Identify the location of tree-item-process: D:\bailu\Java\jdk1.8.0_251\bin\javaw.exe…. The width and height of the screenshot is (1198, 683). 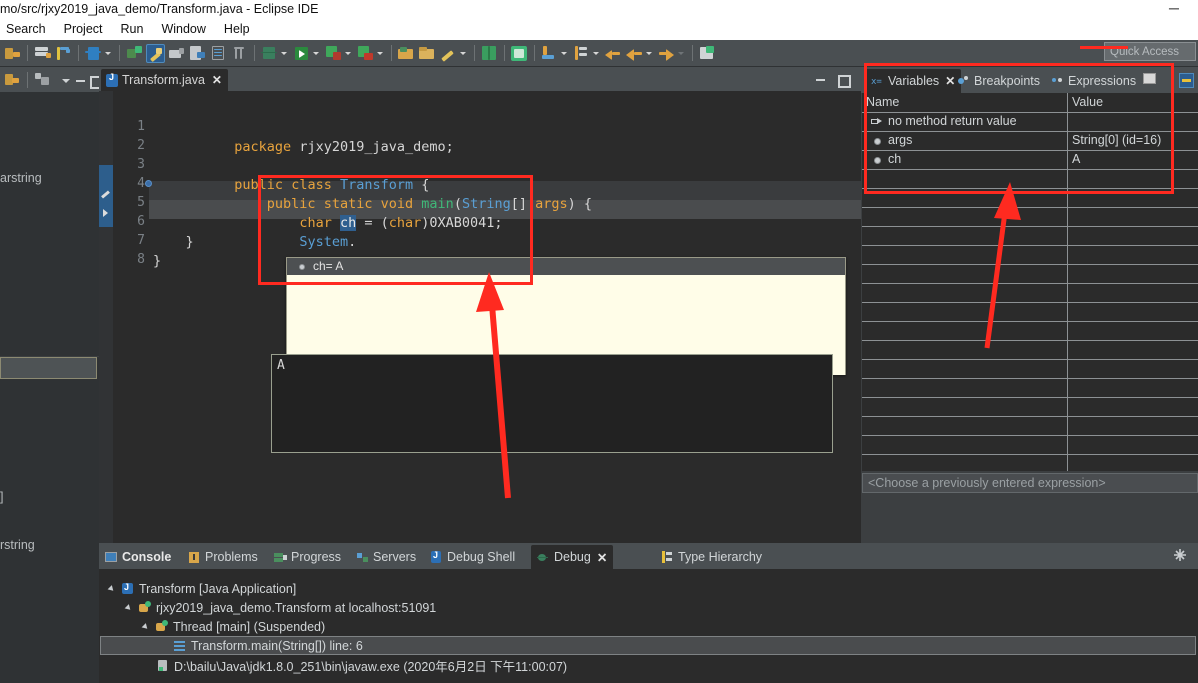
(362, 665).